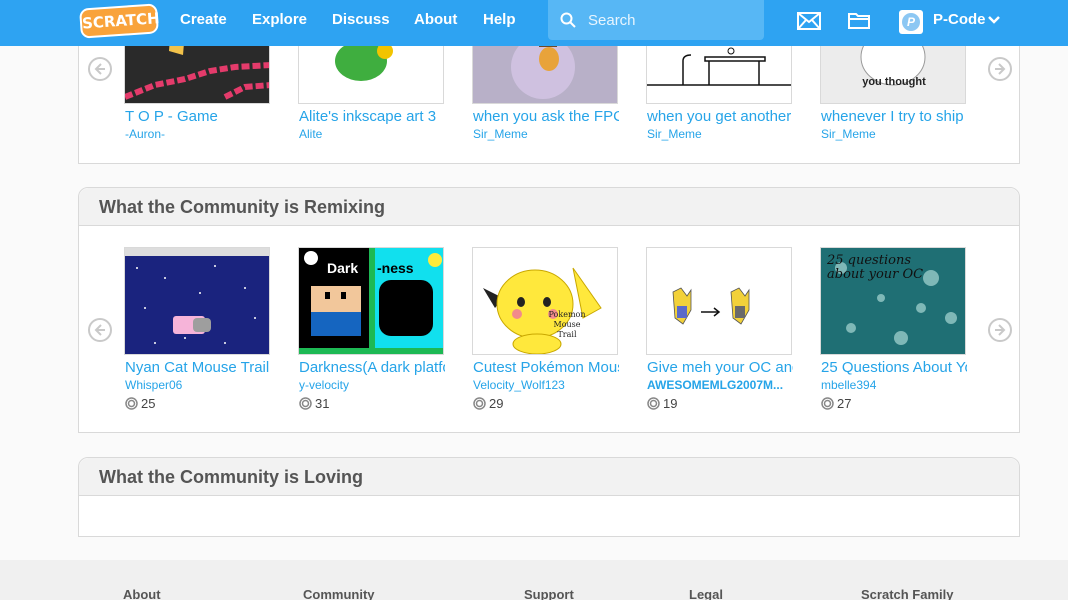 Image resolution: width=1068 pixels, height=600 pixels. What do you see at coordinates (198, 134) in the screenshot?
I see `project-author: -Auron-` at bounding box center [198, 134].